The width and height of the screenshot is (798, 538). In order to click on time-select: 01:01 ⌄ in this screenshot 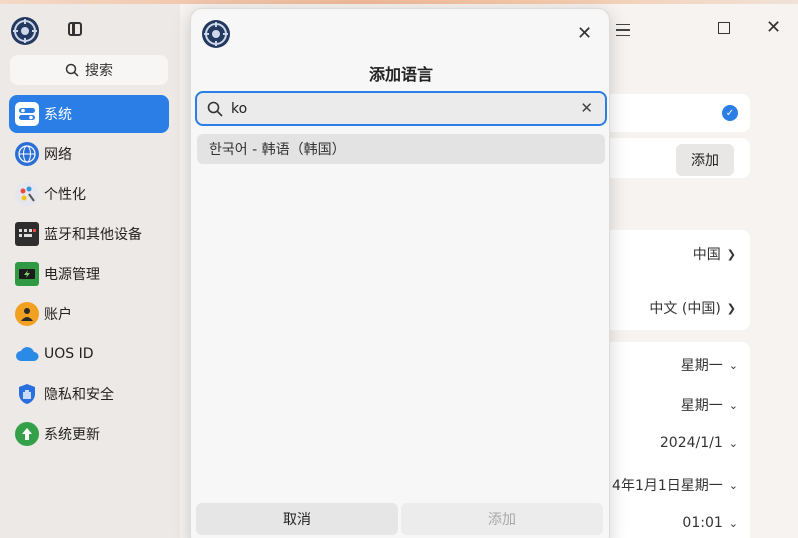, I will do `click(710, 523)`.